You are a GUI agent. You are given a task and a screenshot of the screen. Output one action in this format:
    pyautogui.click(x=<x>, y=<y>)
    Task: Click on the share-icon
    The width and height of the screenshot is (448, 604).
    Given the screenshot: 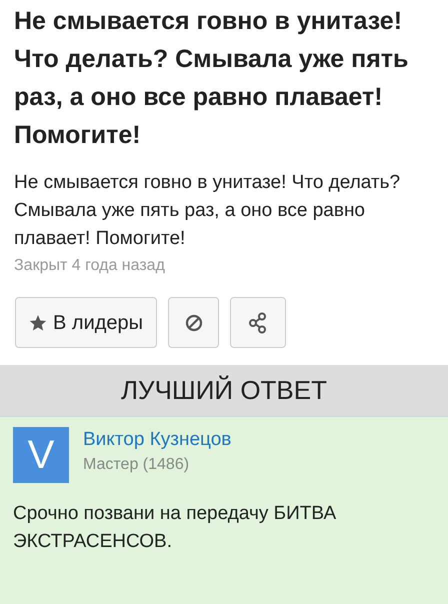 What is the action you would take?
    pyautogui.click(x=258, y=323)
    